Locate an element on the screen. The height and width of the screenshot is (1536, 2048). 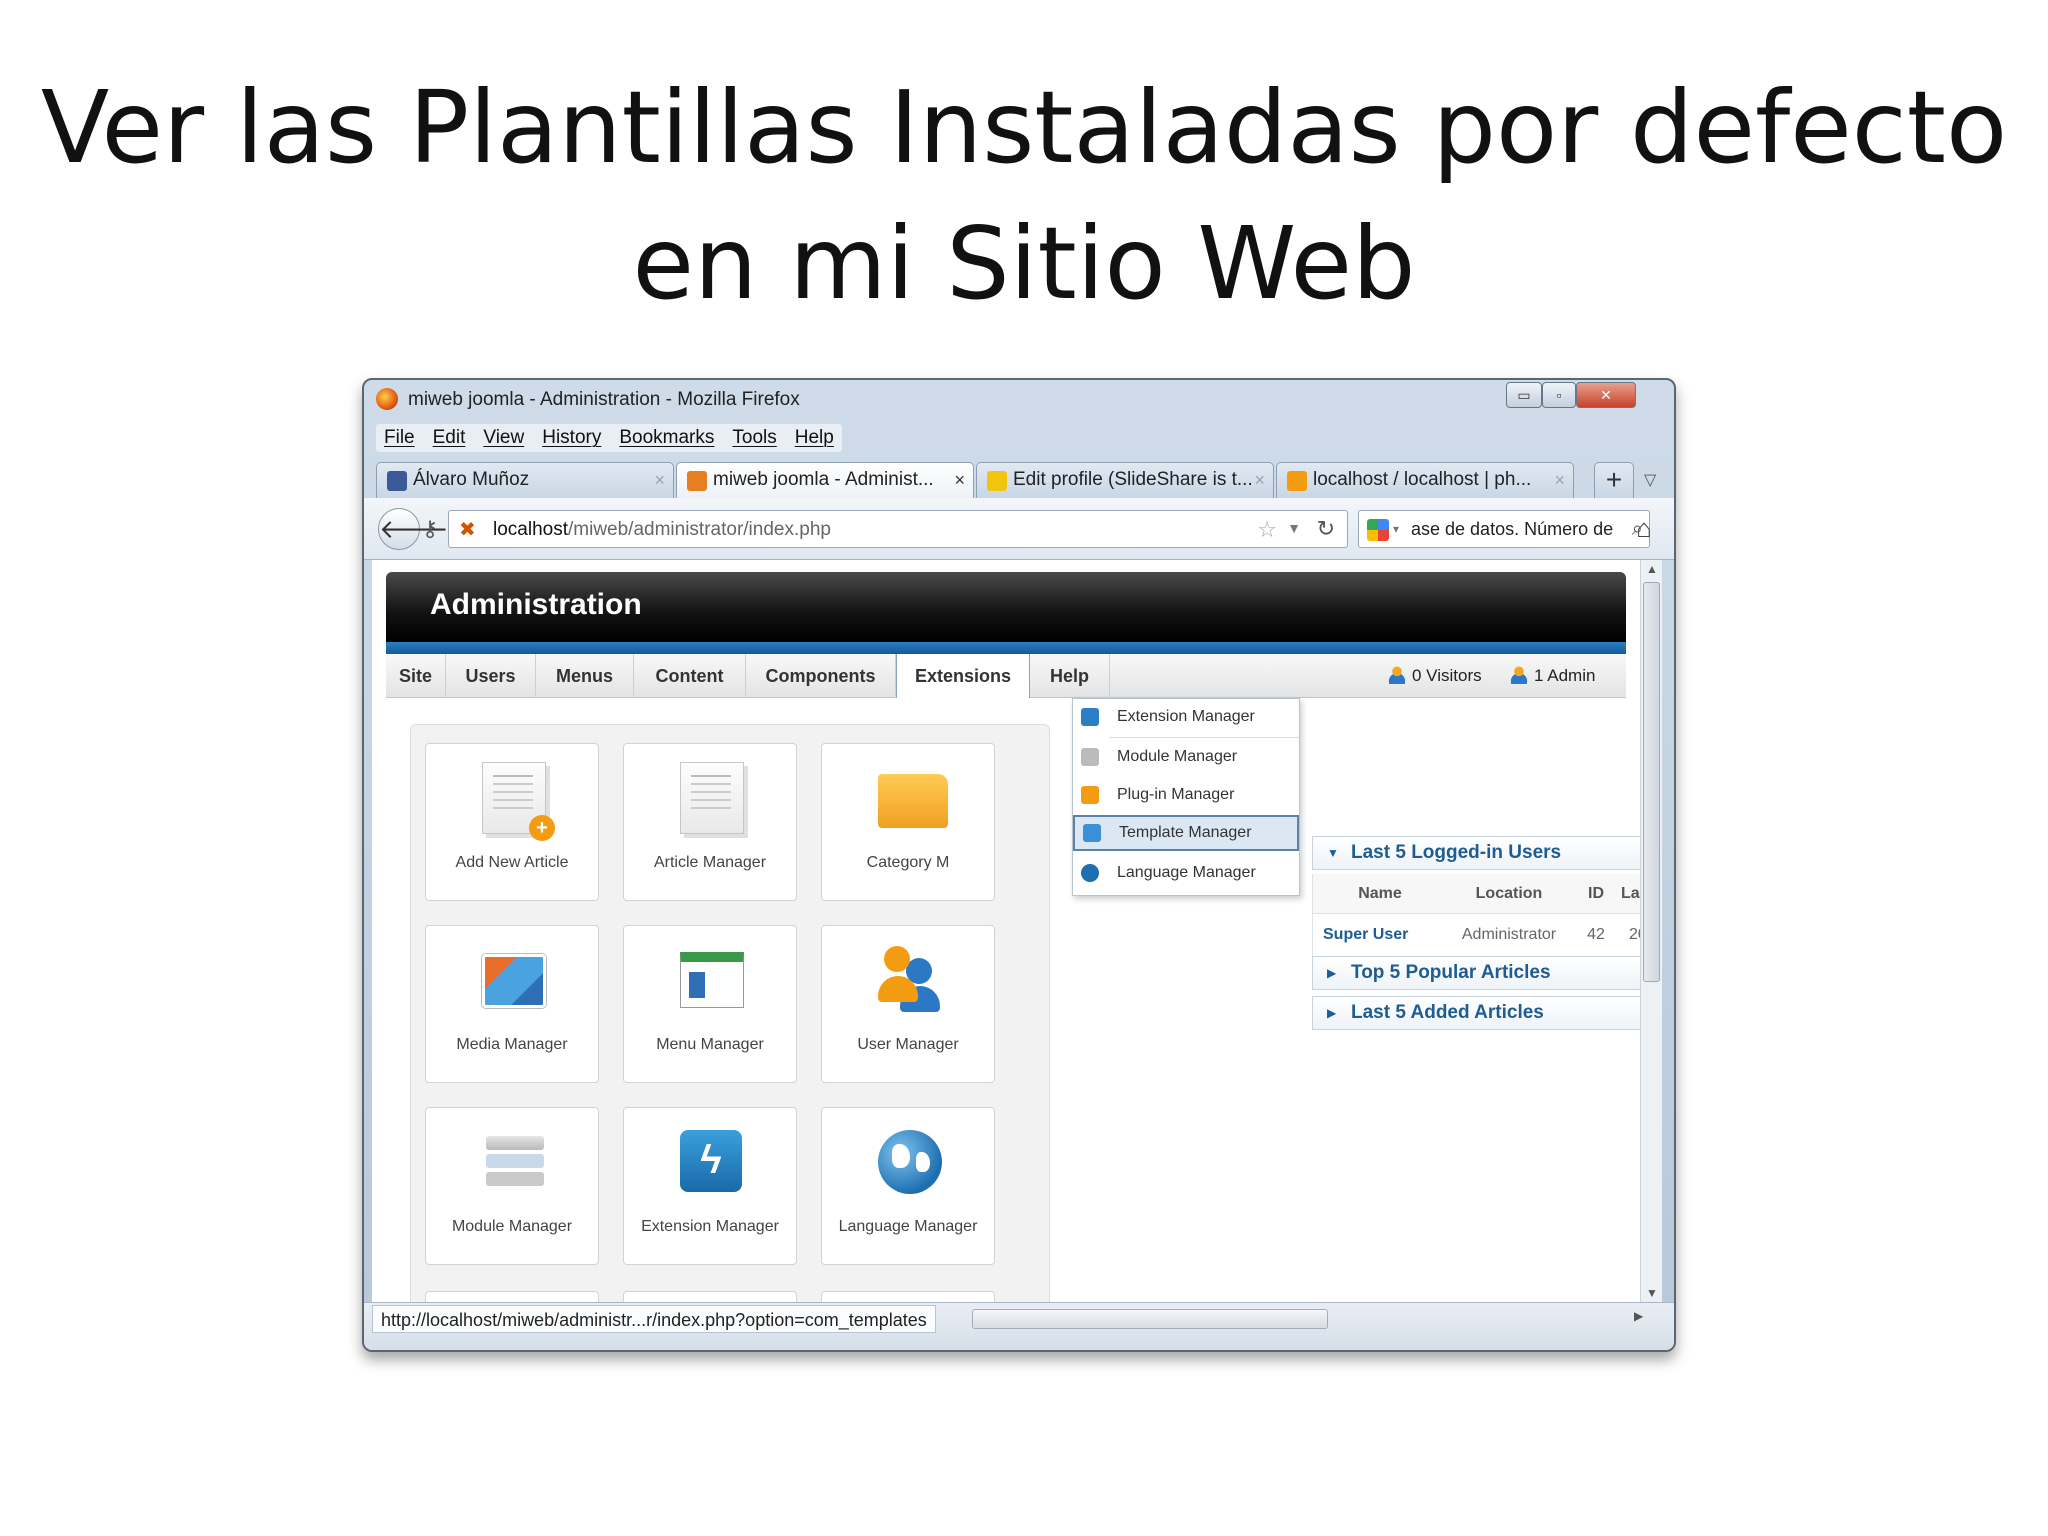
user-location: Administrator is located at coordinates (1509, 934).